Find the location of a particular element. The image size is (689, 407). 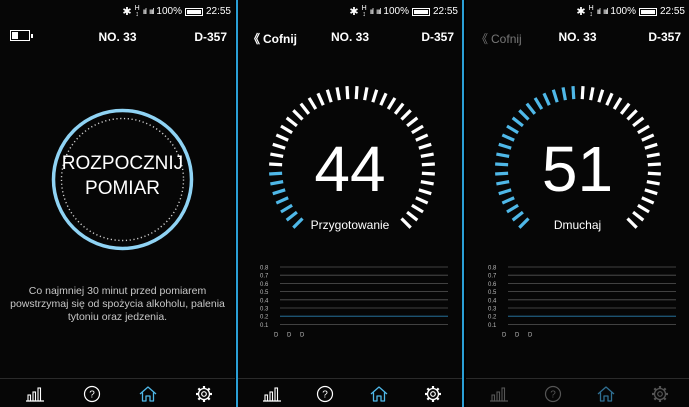

battery-percent: 100% is located at coordinates (169, 11).